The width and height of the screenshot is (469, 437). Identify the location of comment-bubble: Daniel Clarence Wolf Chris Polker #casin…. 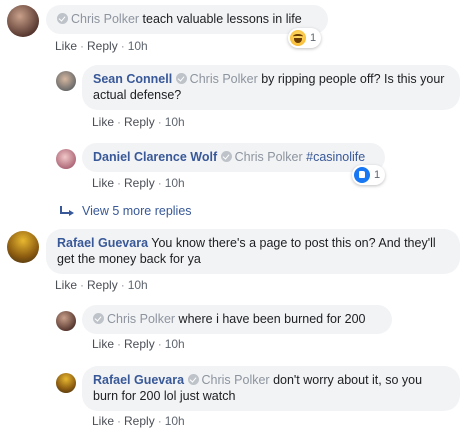
(233, 157).